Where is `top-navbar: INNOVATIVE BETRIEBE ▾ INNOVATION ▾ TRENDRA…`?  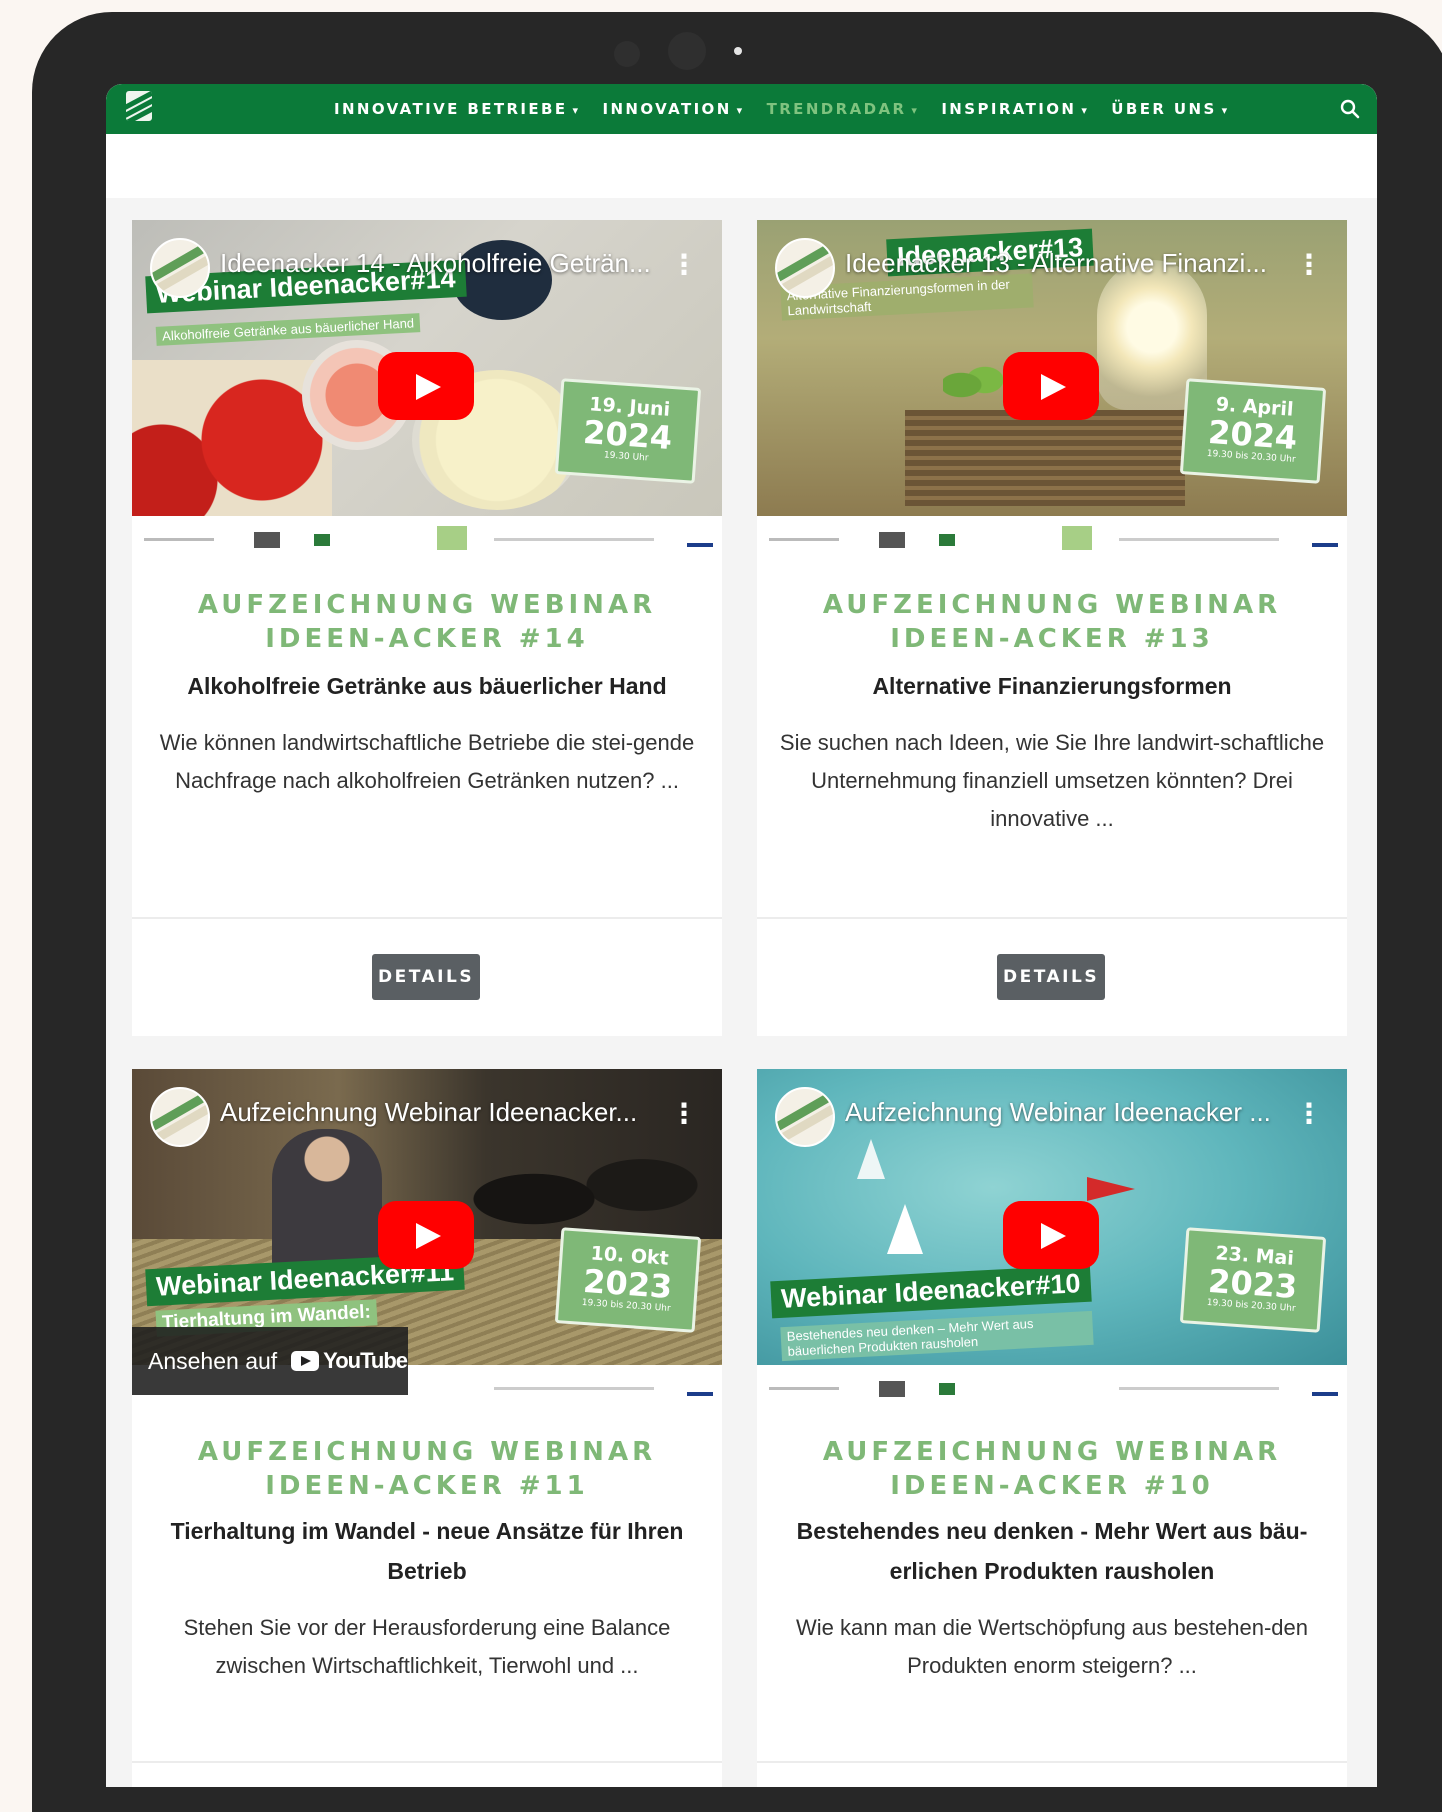
top-navbar: INNOVATIVE BETRIEBE ▾ INNOVATION ▾ TRENDRA… is located at coordinates (741, 109).